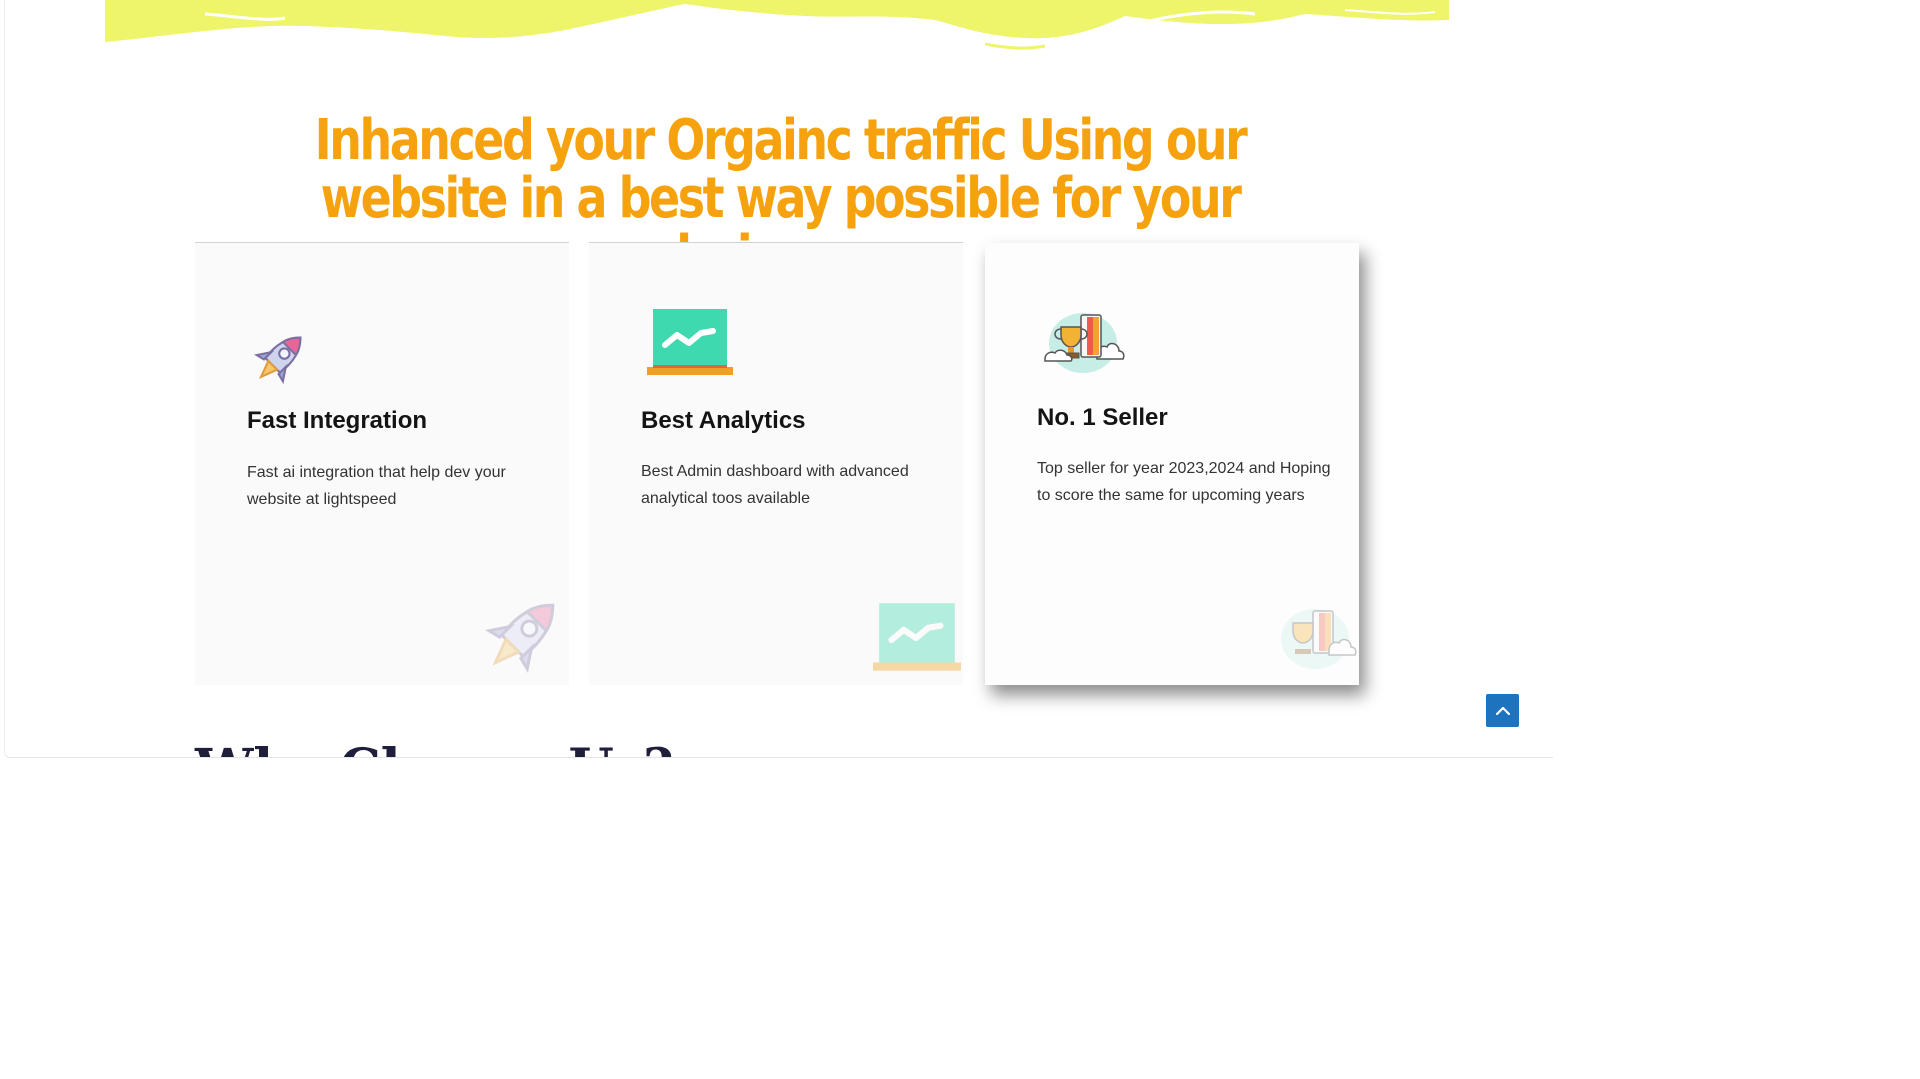  I want to click on trophy-watermark-icon, so click(1319, 639).